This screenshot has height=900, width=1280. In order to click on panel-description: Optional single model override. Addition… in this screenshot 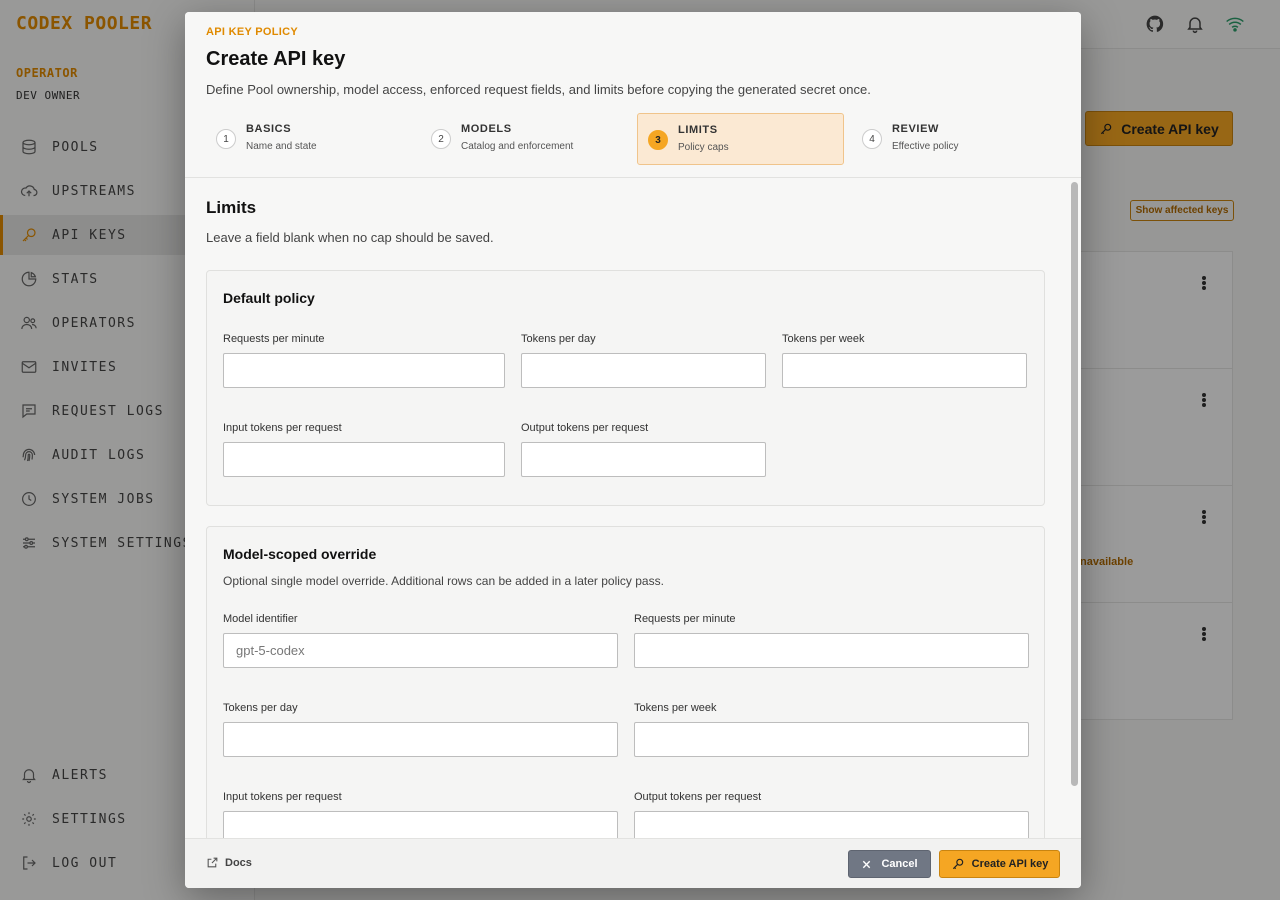, I will do `click(443, 581)`.